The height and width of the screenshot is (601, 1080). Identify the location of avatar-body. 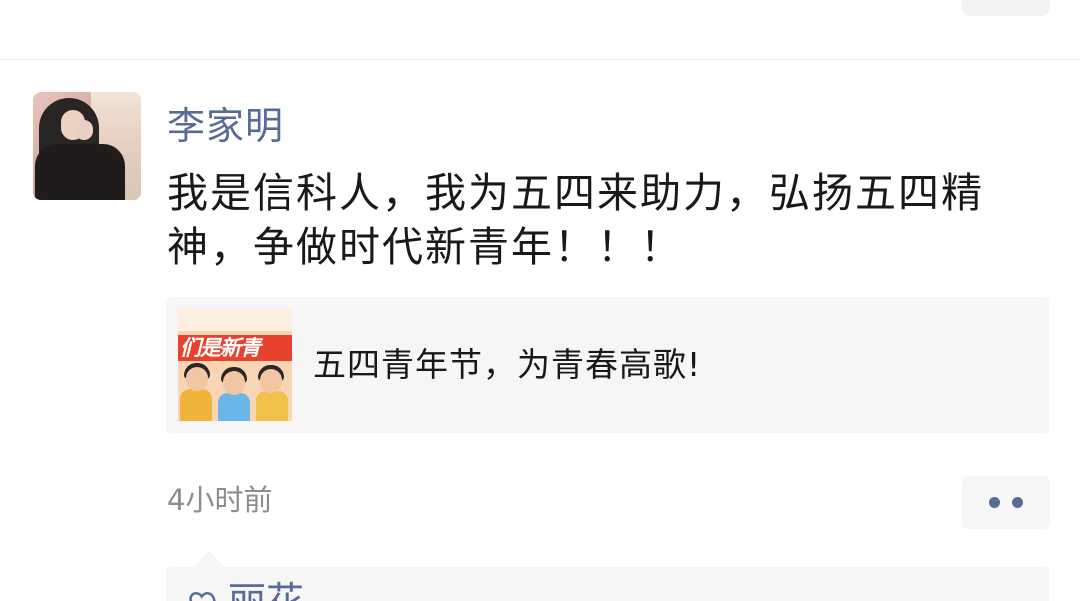
(80, 172).